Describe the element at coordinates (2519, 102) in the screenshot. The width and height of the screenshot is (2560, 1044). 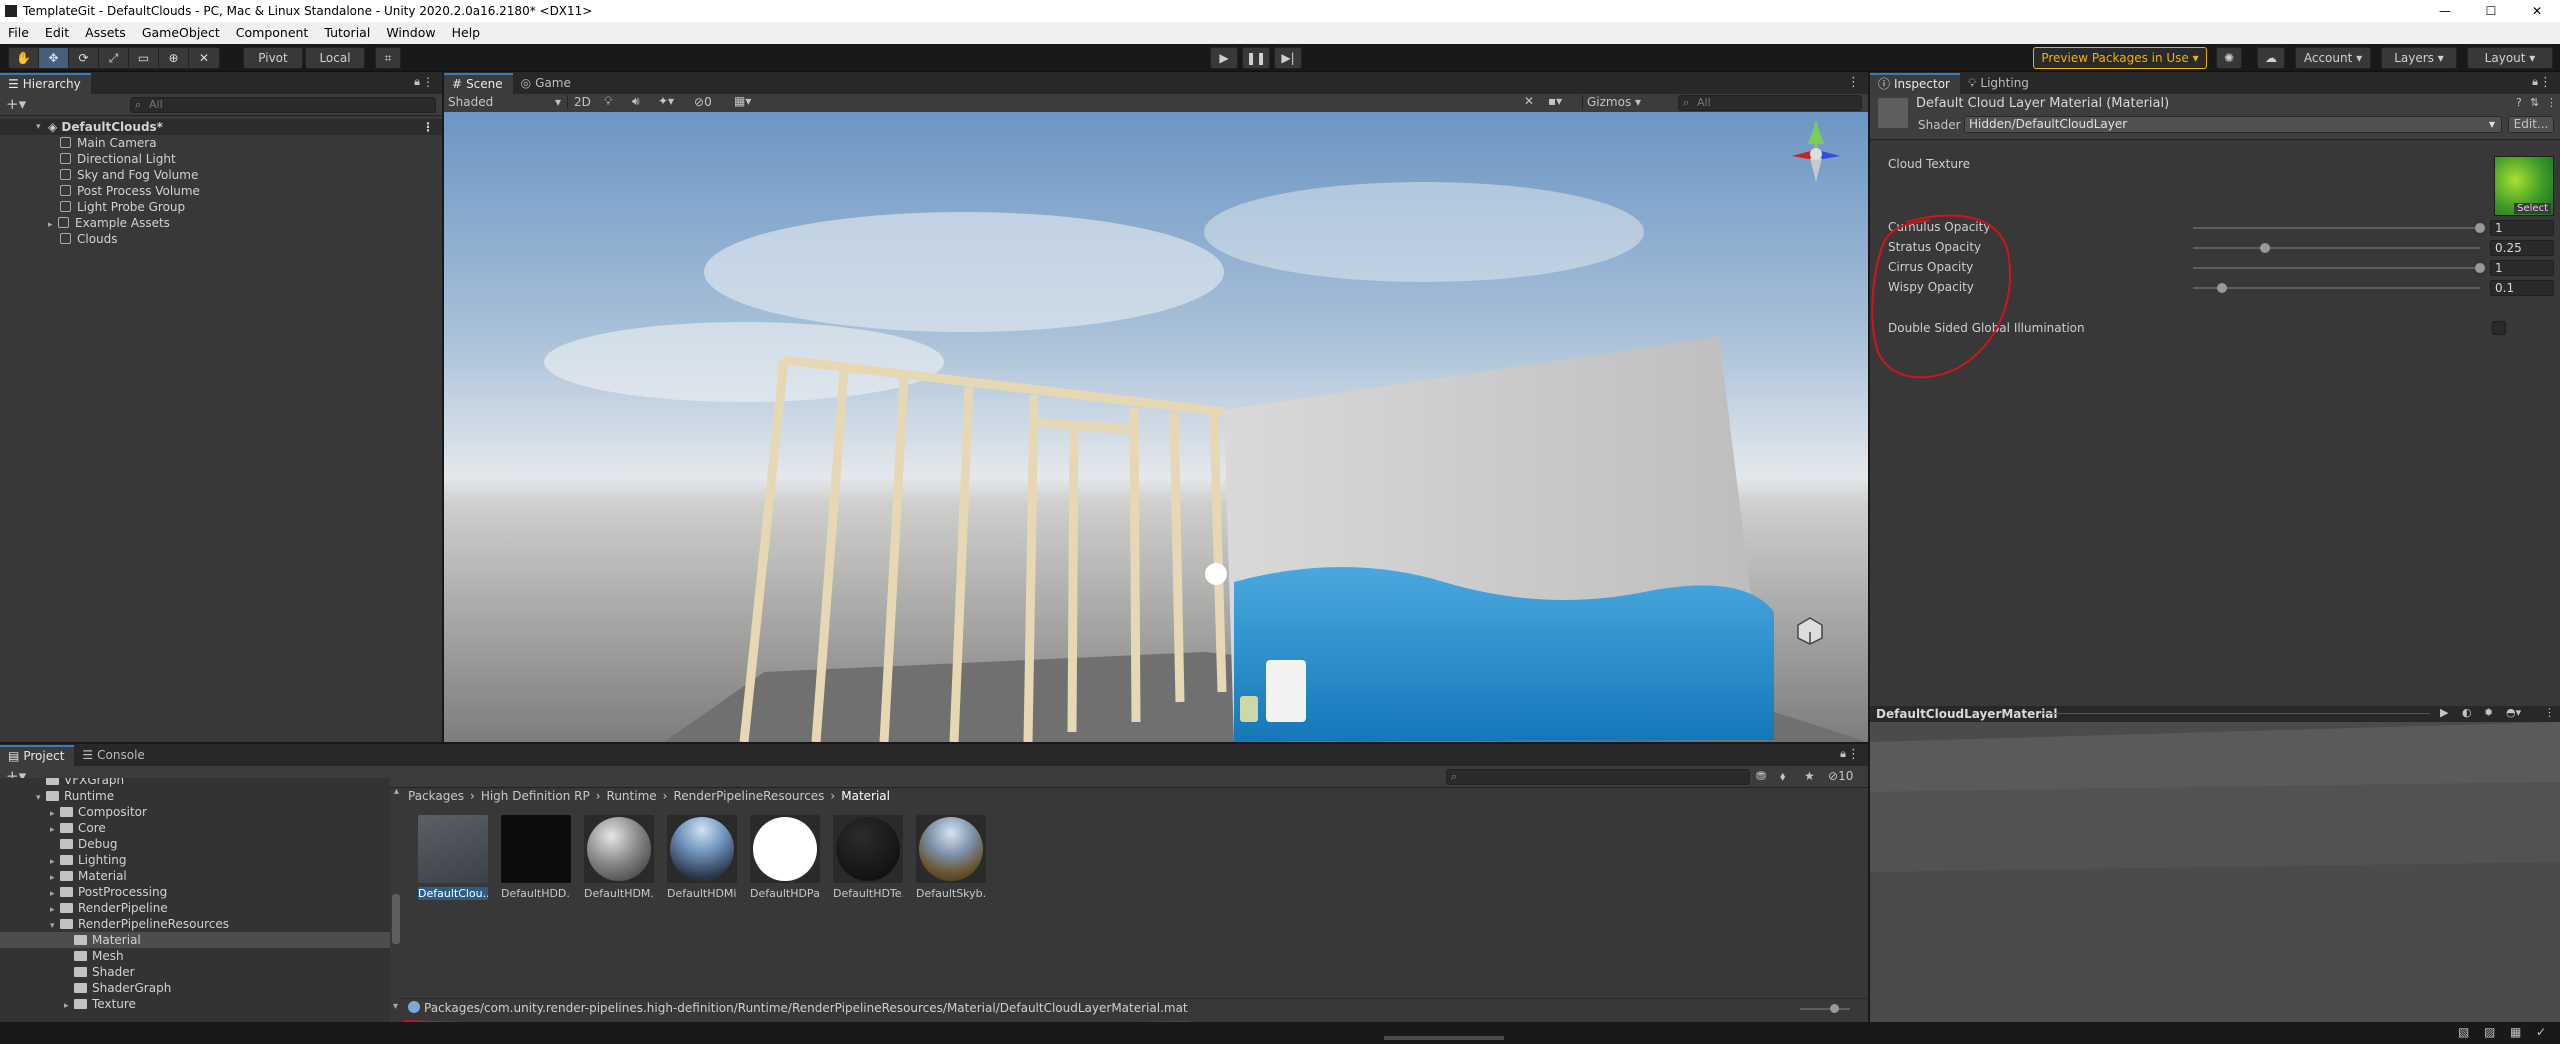
I see `help-icon: ?` at that location.